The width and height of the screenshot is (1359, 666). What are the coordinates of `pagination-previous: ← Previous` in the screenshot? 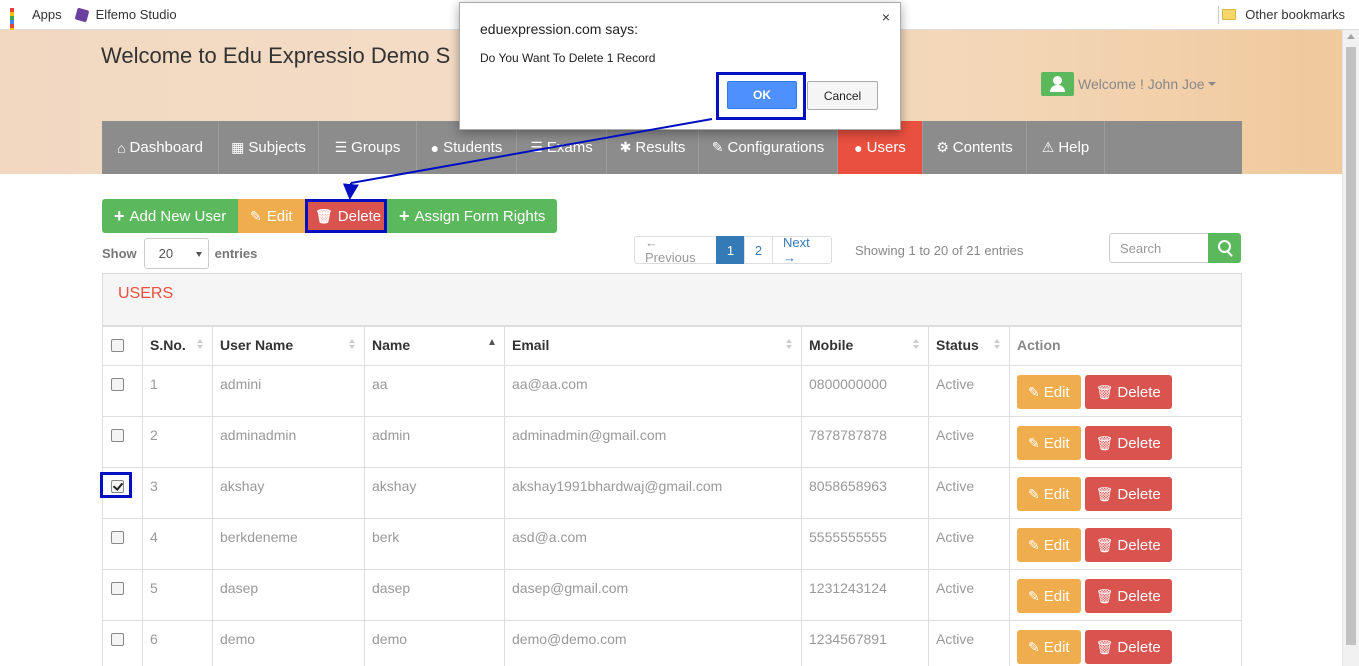 It's located at (675, 250).